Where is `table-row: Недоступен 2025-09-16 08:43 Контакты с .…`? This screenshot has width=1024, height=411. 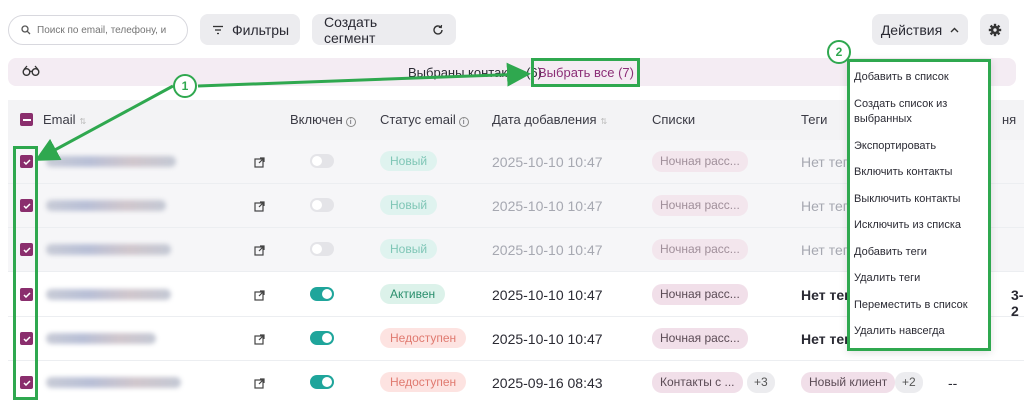 table-row: Недоступен 2025-09-16 08:43 Контакты с .… is located at coordinates (516, 383).